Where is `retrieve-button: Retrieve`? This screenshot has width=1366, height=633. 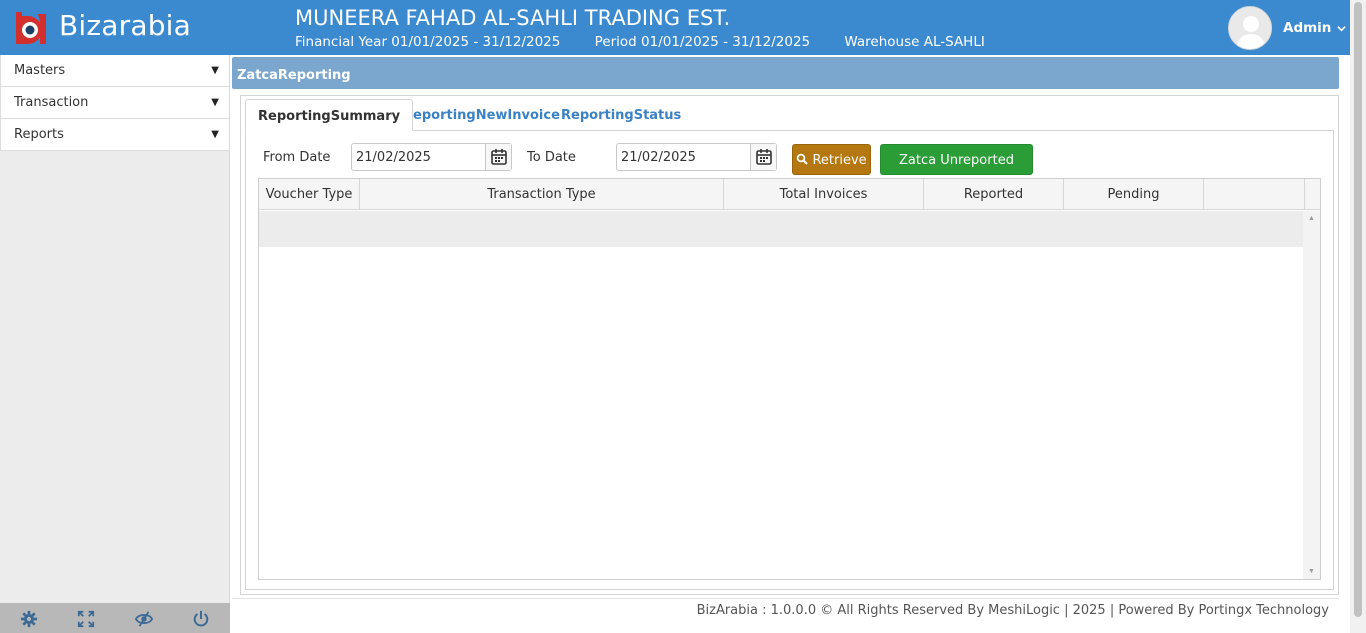 retrieve-button: Retrieve is located at coordinates (831, 159).